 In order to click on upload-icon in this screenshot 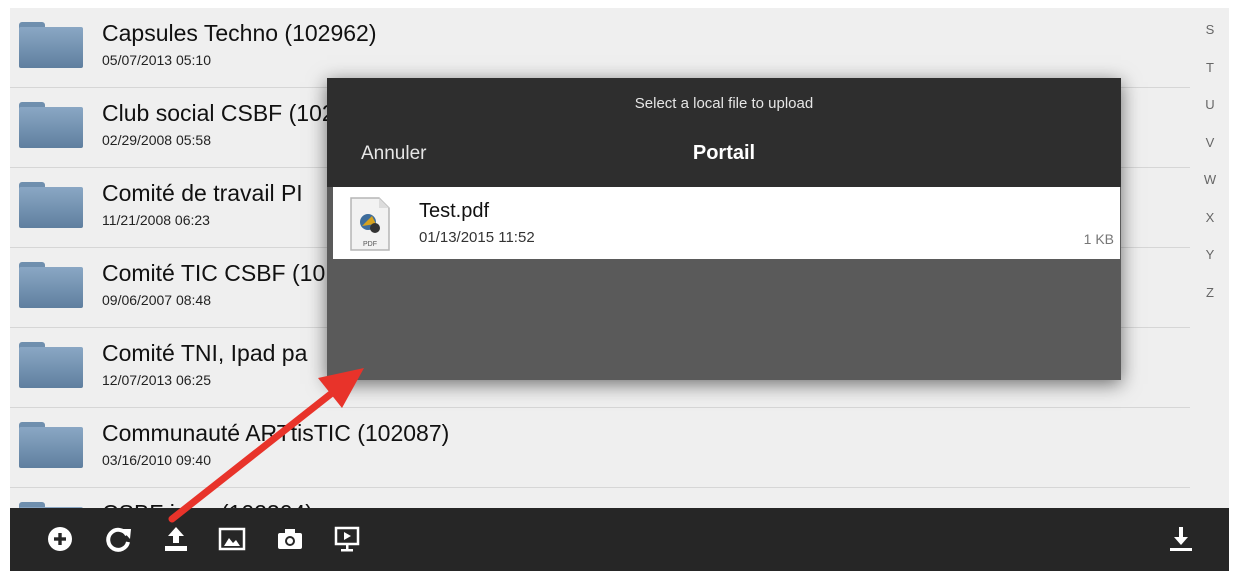, I will do `click(176, 539)`.